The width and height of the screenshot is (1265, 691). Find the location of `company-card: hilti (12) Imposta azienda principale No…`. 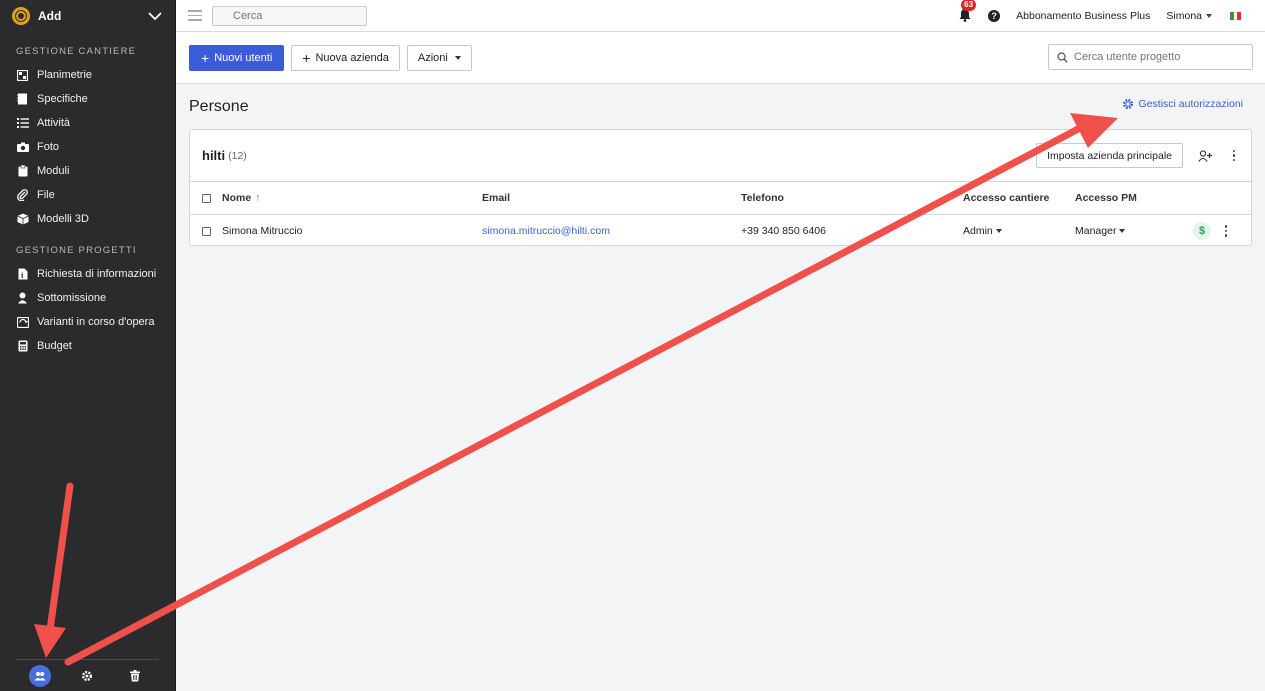

company-card: hilti (12) Imposta azienda principale No… is located at coordinates (720, 187).